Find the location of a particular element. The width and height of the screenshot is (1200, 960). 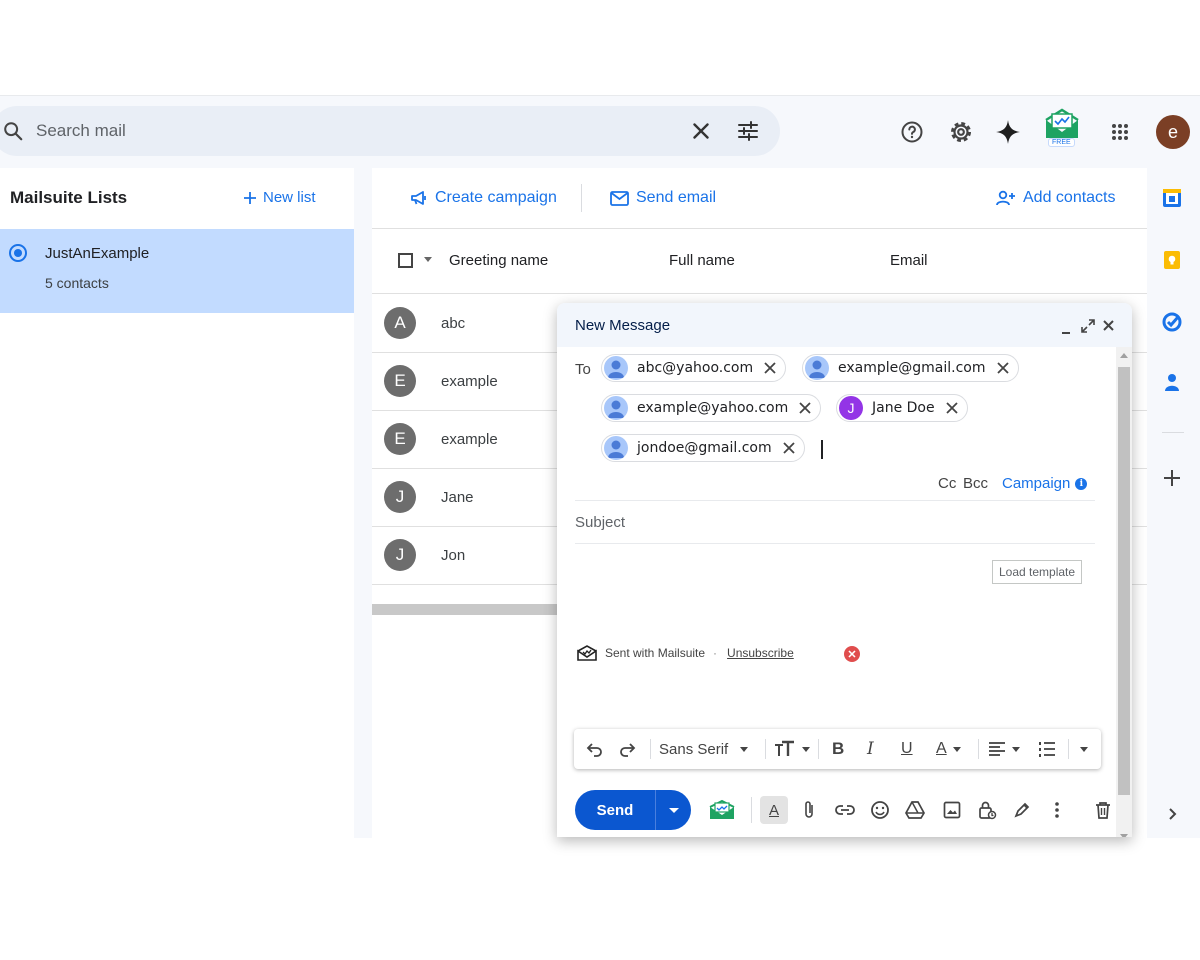

recipient-chip: abc@yahoo.com is located at coordinates (694, 368).